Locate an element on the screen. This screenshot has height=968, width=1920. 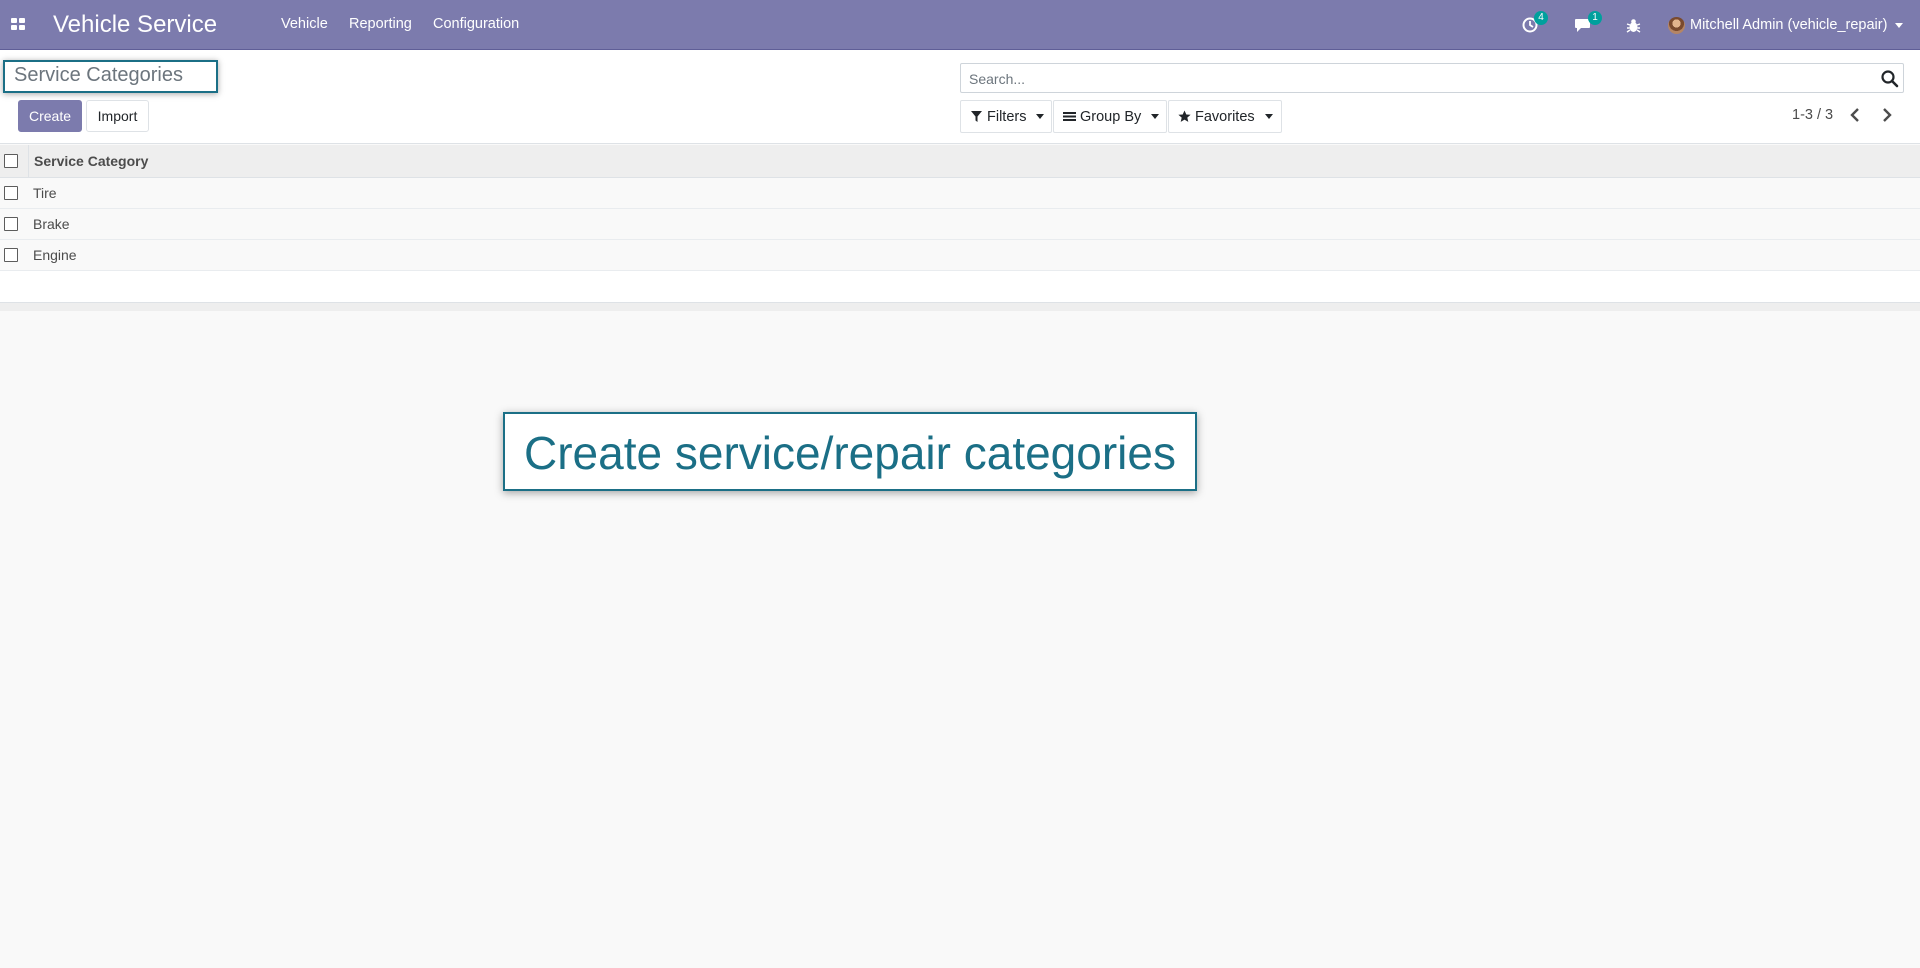
search-box is located at coordinates (1432, 78).